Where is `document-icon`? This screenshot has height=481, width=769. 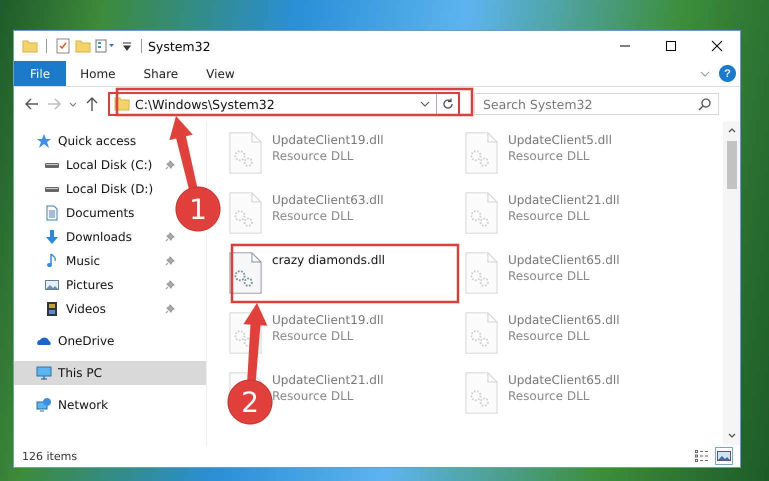
document-icon is located at coordinates (52, 213).